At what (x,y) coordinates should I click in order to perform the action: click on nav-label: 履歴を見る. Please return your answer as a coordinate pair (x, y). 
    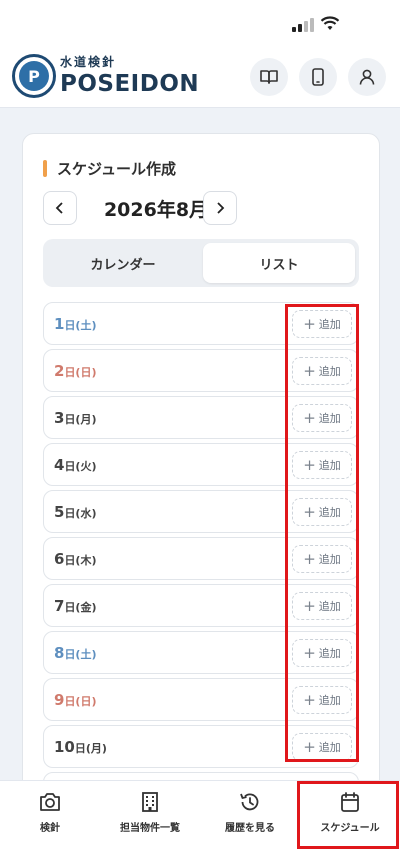
    Looking at the image, I should click on (250, 828).